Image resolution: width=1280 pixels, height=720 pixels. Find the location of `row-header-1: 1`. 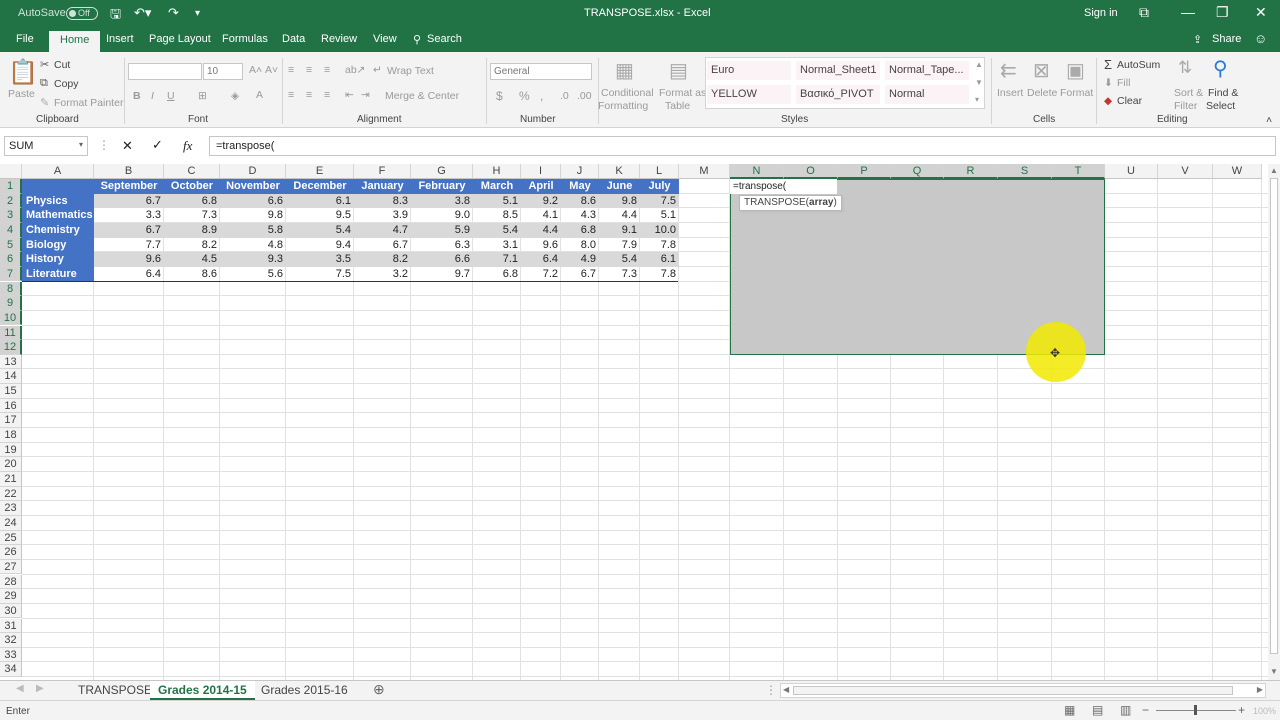

row-header-1: 1 is located at coordinates (11, 186).